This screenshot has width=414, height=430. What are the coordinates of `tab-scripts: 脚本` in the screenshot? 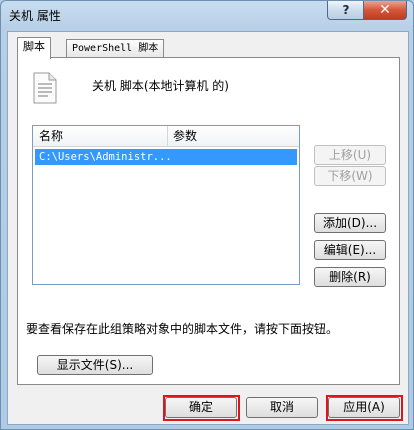 It's located at (34, 48).